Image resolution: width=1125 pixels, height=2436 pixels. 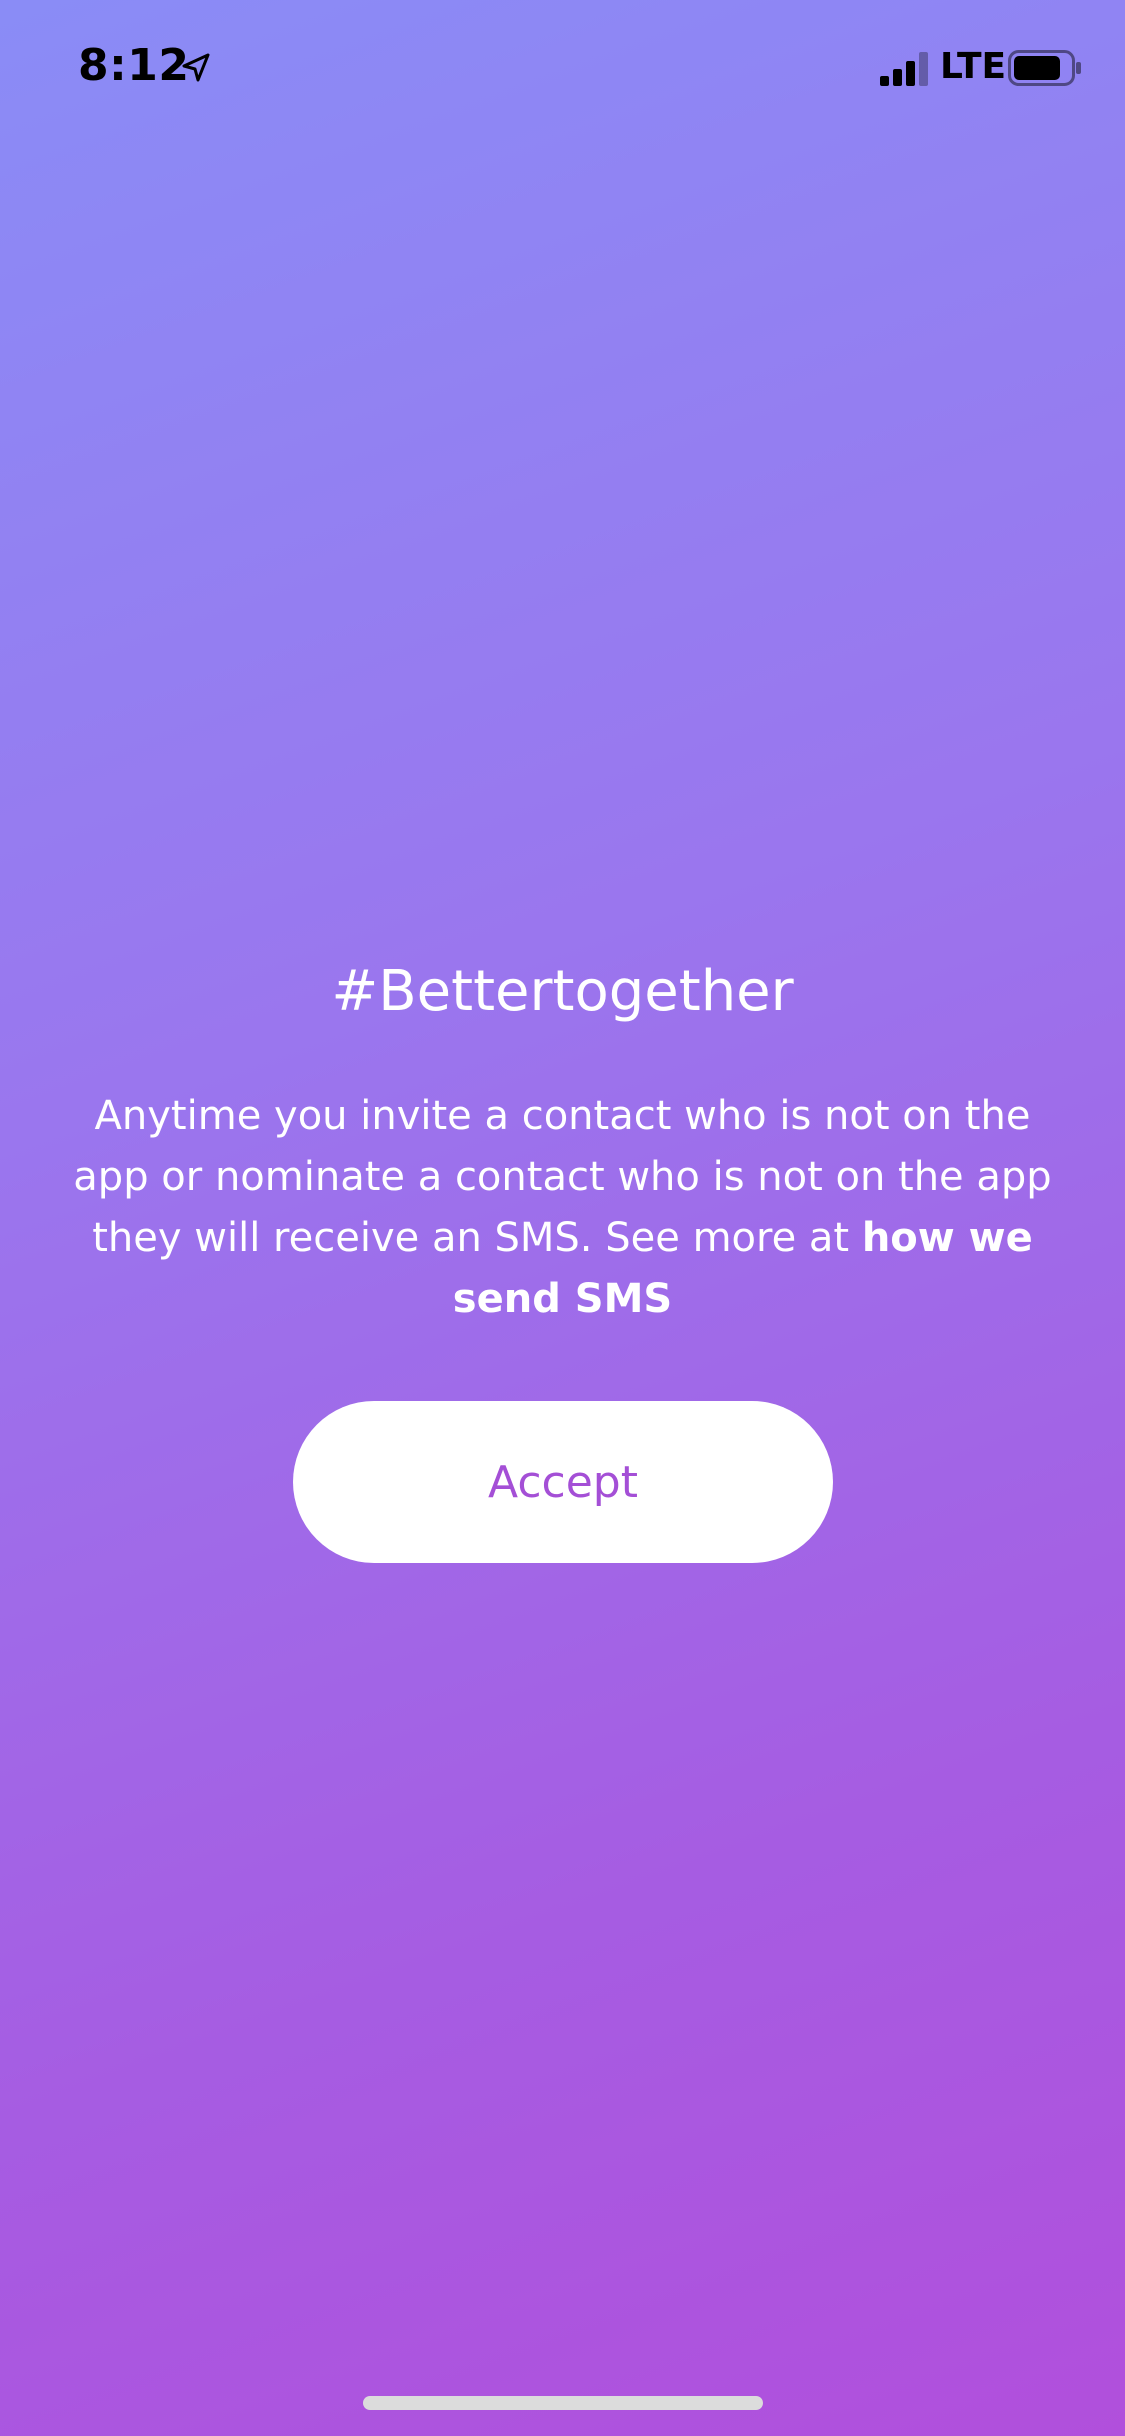 What do you see at coordinates (562, 70) in the screenshot?
I see `status-bar: 8:12 LTE` at bounding box center [562, 70].